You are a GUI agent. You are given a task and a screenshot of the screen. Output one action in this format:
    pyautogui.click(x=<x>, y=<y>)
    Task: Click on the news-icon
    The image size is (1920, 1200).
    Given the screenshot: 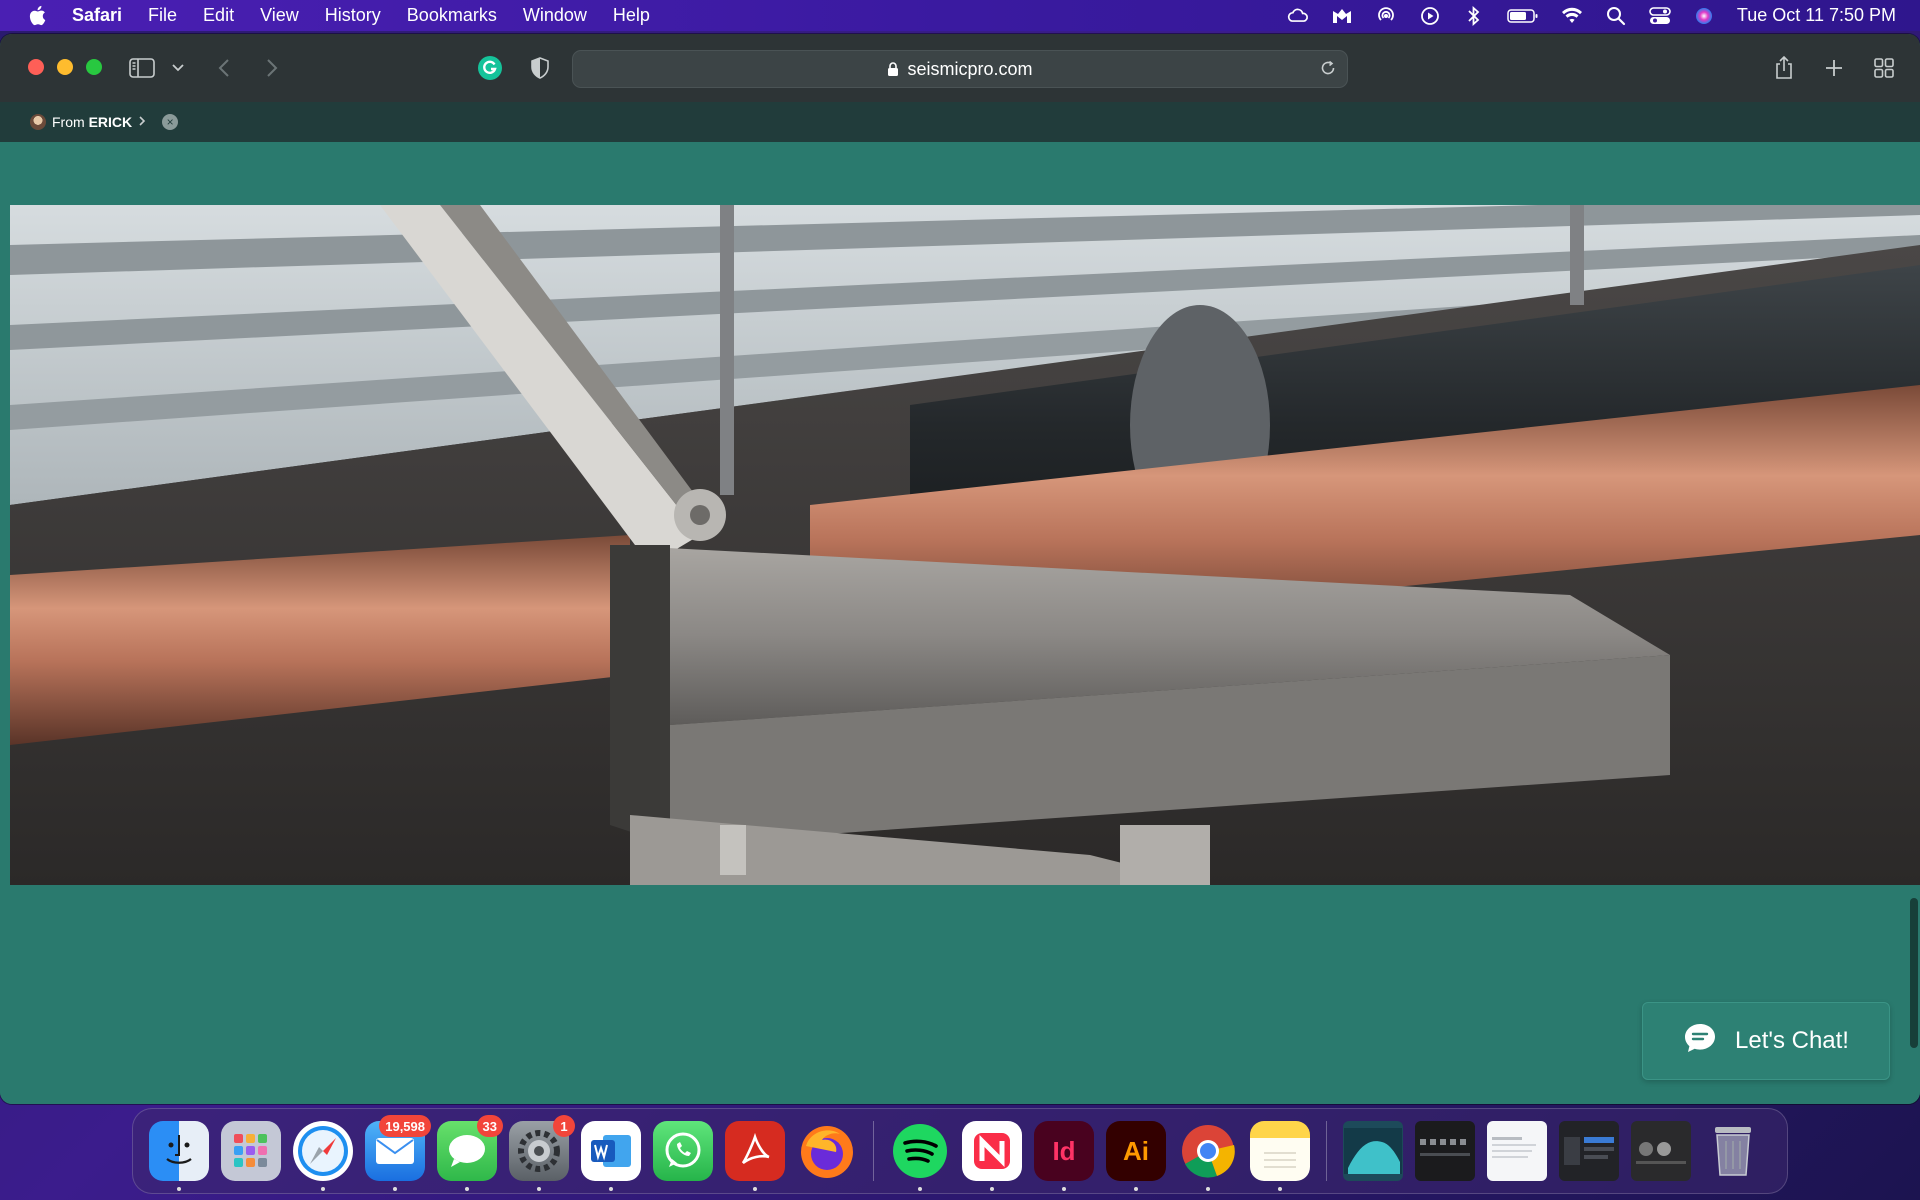 What is the action you would take?
    pyautogui.click(x=992, y=1156)
    